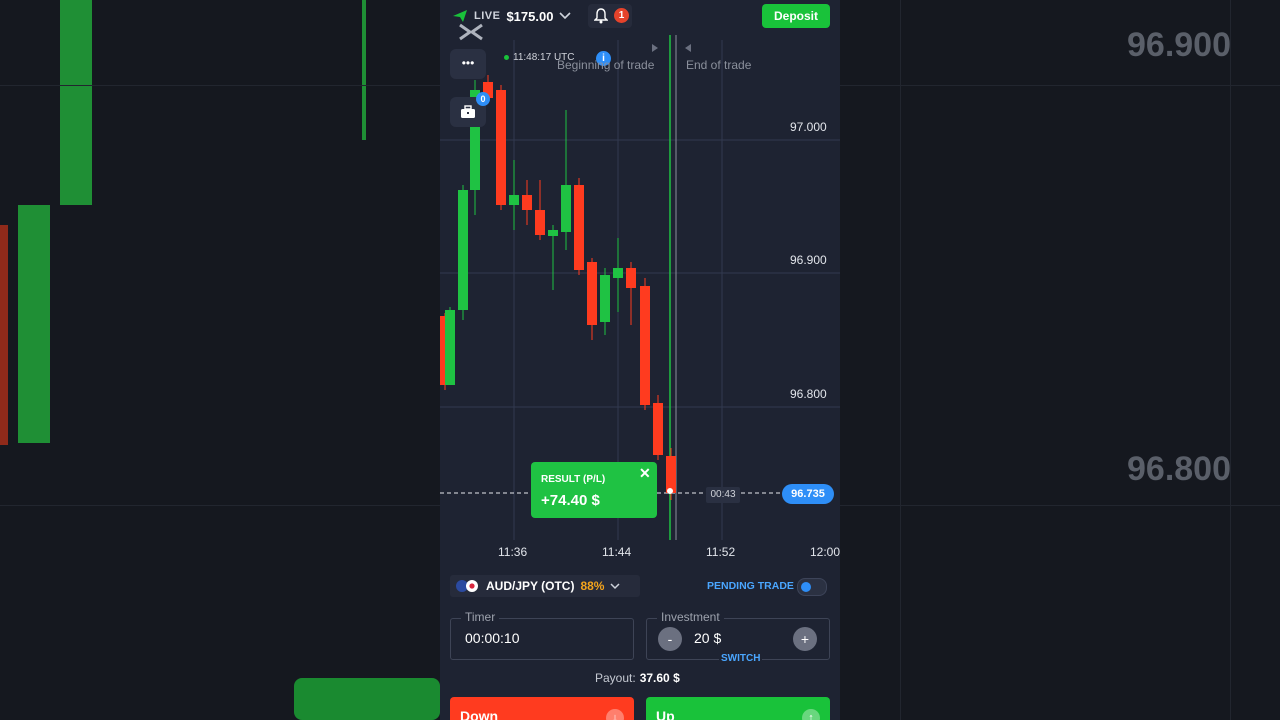  I want to click on bell-icon, so click(601, 16).